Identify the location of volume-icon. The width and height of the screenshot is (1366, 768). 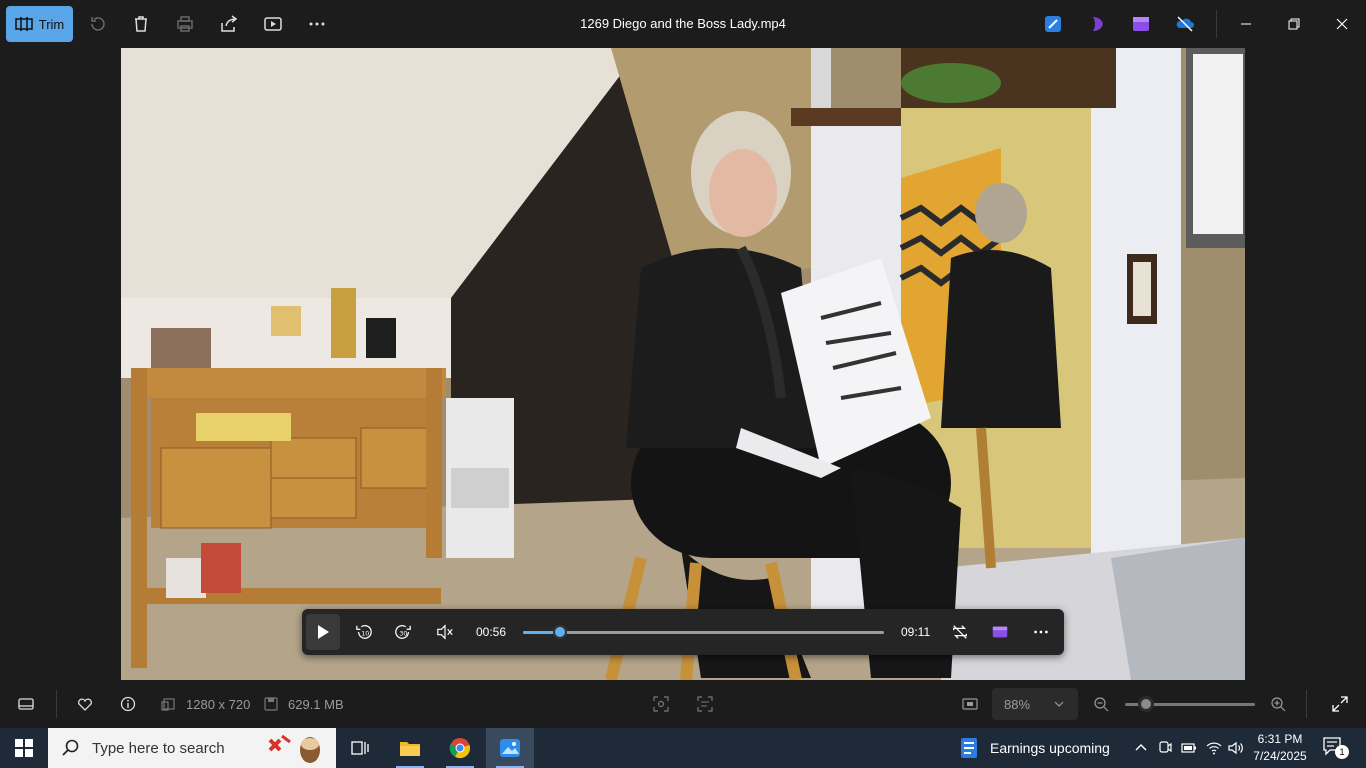
(1236, 748).